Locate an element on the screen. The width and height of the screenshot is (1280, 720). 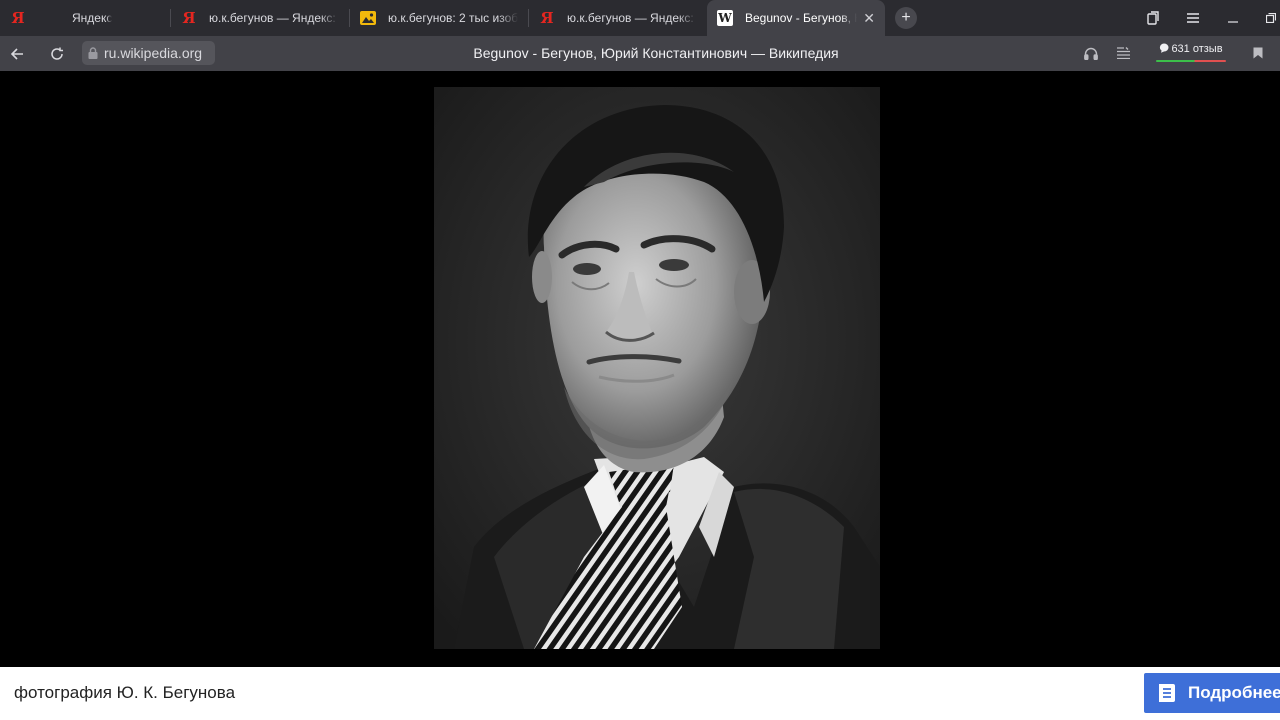
tab-yandex: Я Яндекс is located at coordinates (85, 18).